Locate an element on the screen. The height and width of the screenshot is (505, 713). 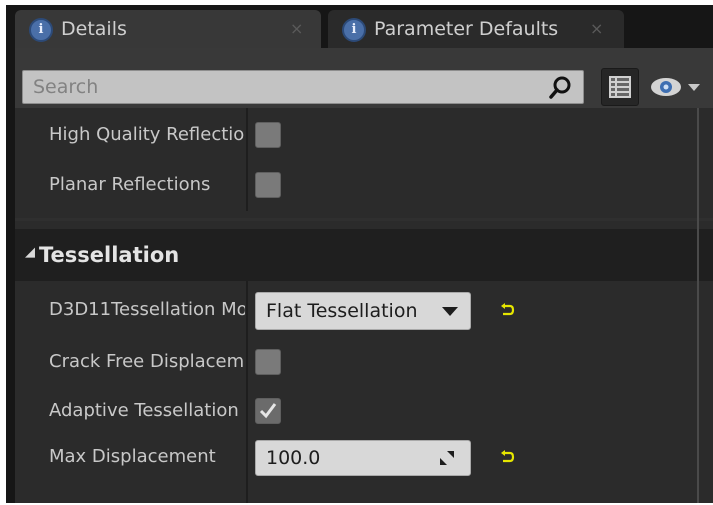
tab-details: i Details × is located at coordinates (168, 29).